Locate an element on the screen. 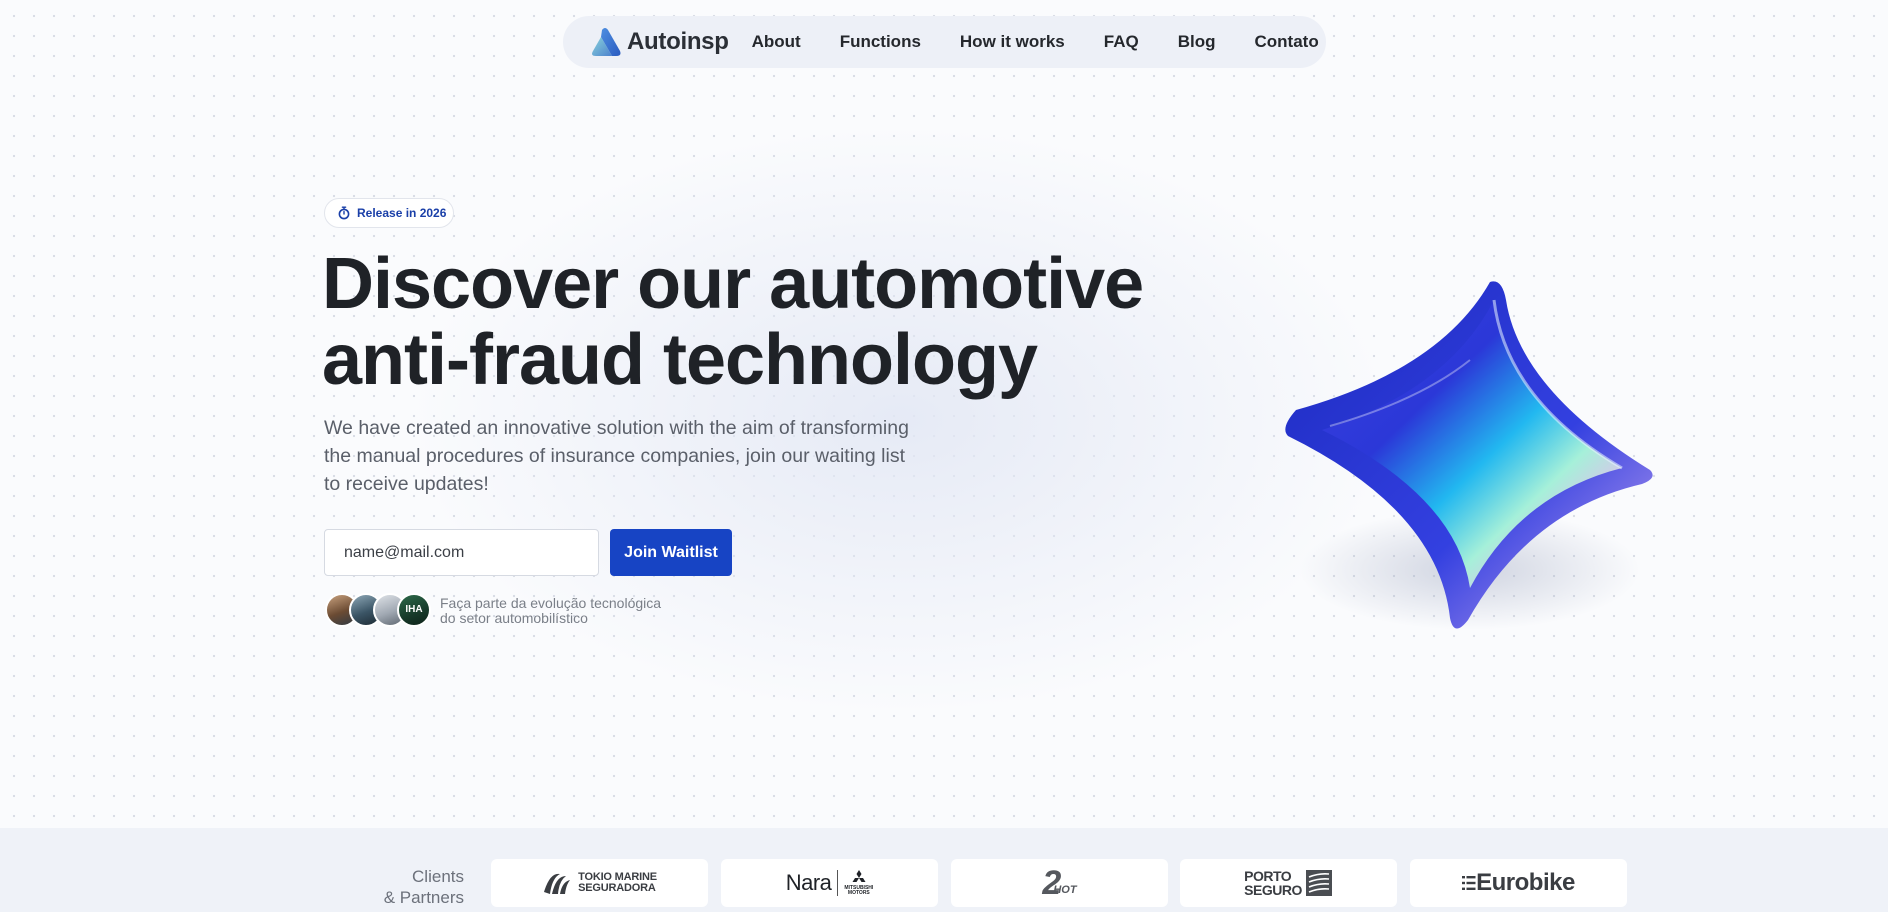 Image resolution: width=1888 pixels, height=912 pixels. clients-label-line-1: Clients is located at coordinates (438, 876).